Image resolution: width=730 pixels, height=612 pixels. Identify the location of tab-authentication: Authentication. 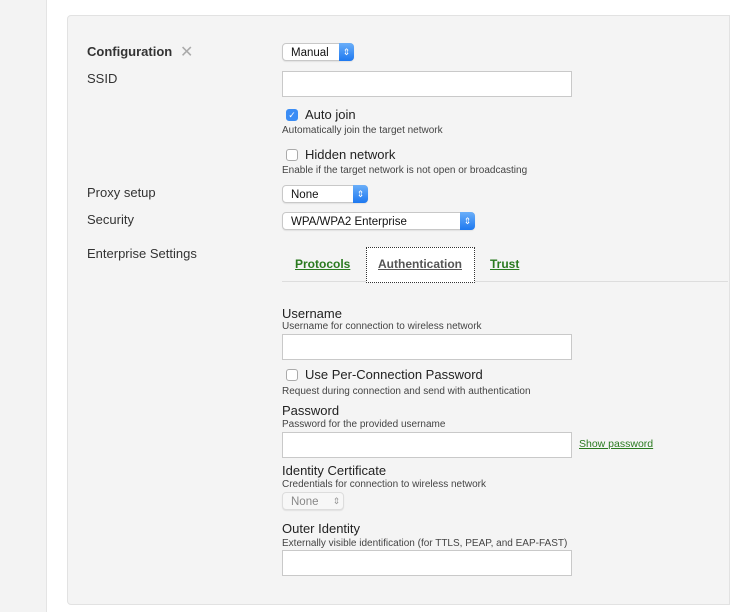
(420, 264).